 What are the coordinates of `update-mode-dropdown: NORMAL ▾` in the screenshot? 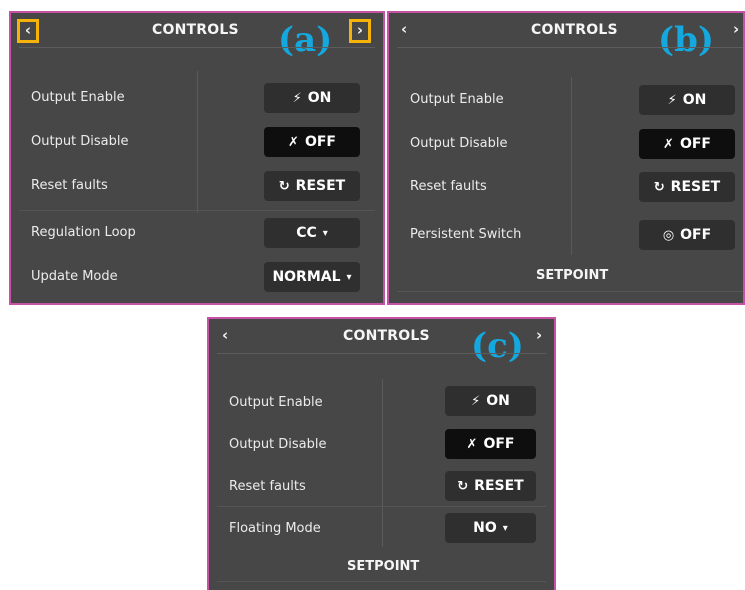 It's located at (312, 277).